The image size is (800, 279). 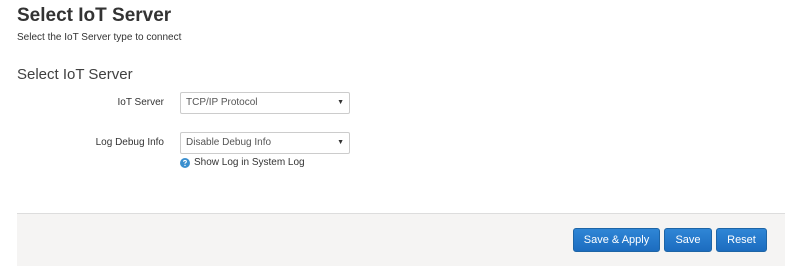 I want to click on section-title: Select IoT Server, so click(x=75, y=74).